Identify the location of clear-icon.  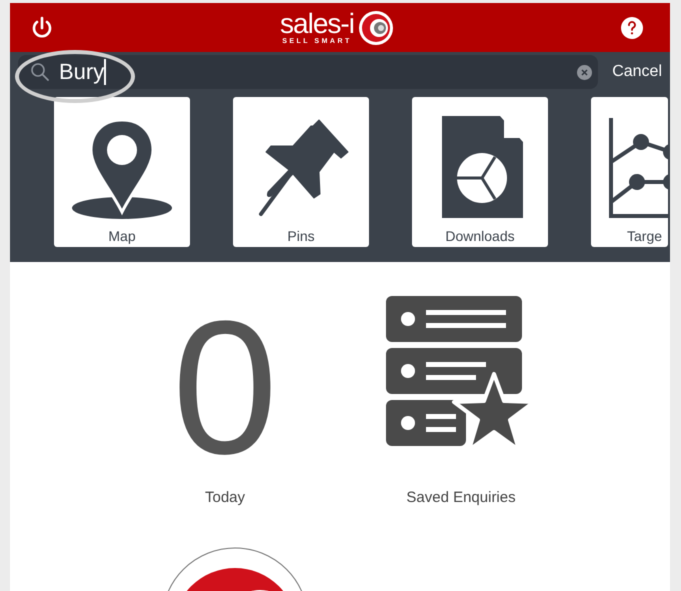
(584, 72).